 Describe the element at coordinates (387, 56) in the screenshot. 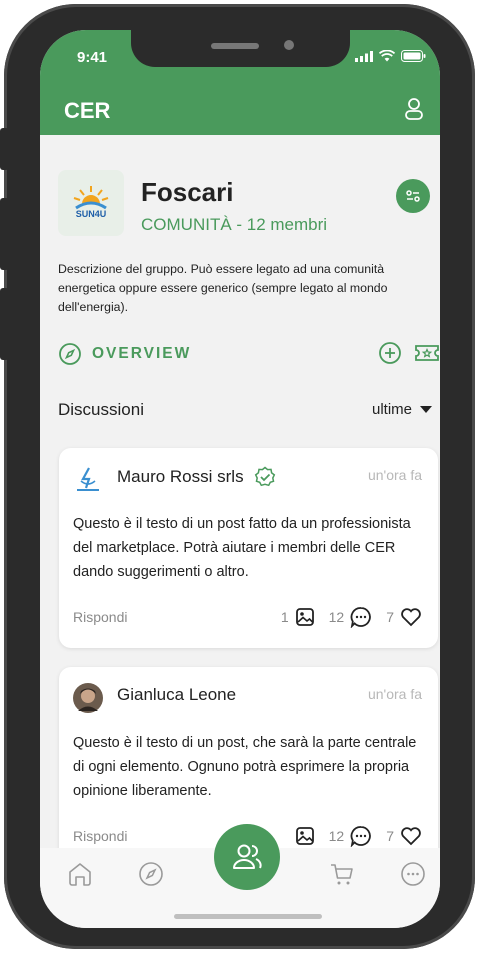

I see `wifi-icon` at that location.